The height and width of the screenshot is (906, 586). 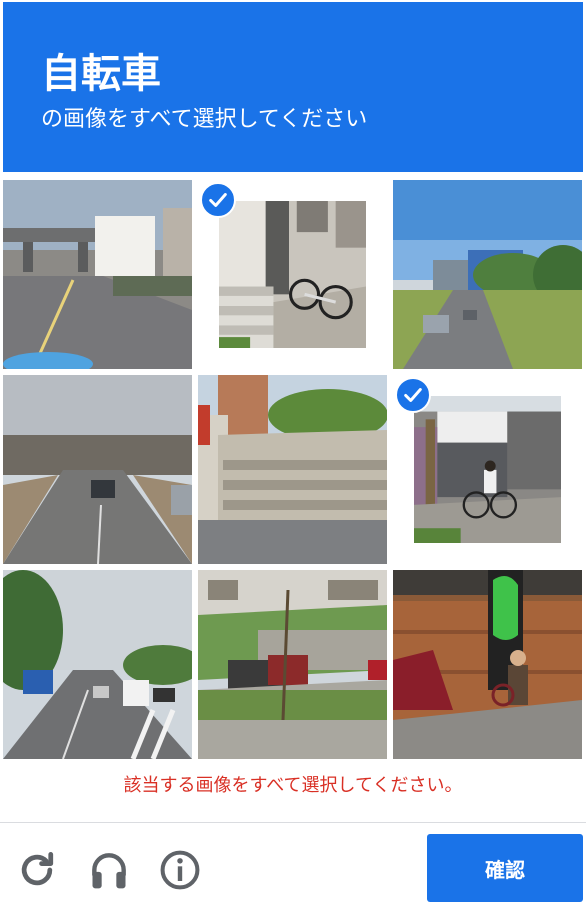 What do you see at coordinates (109, 870) in the screenshot?
I see `headphones-icon` at bounding box center [109, 870].